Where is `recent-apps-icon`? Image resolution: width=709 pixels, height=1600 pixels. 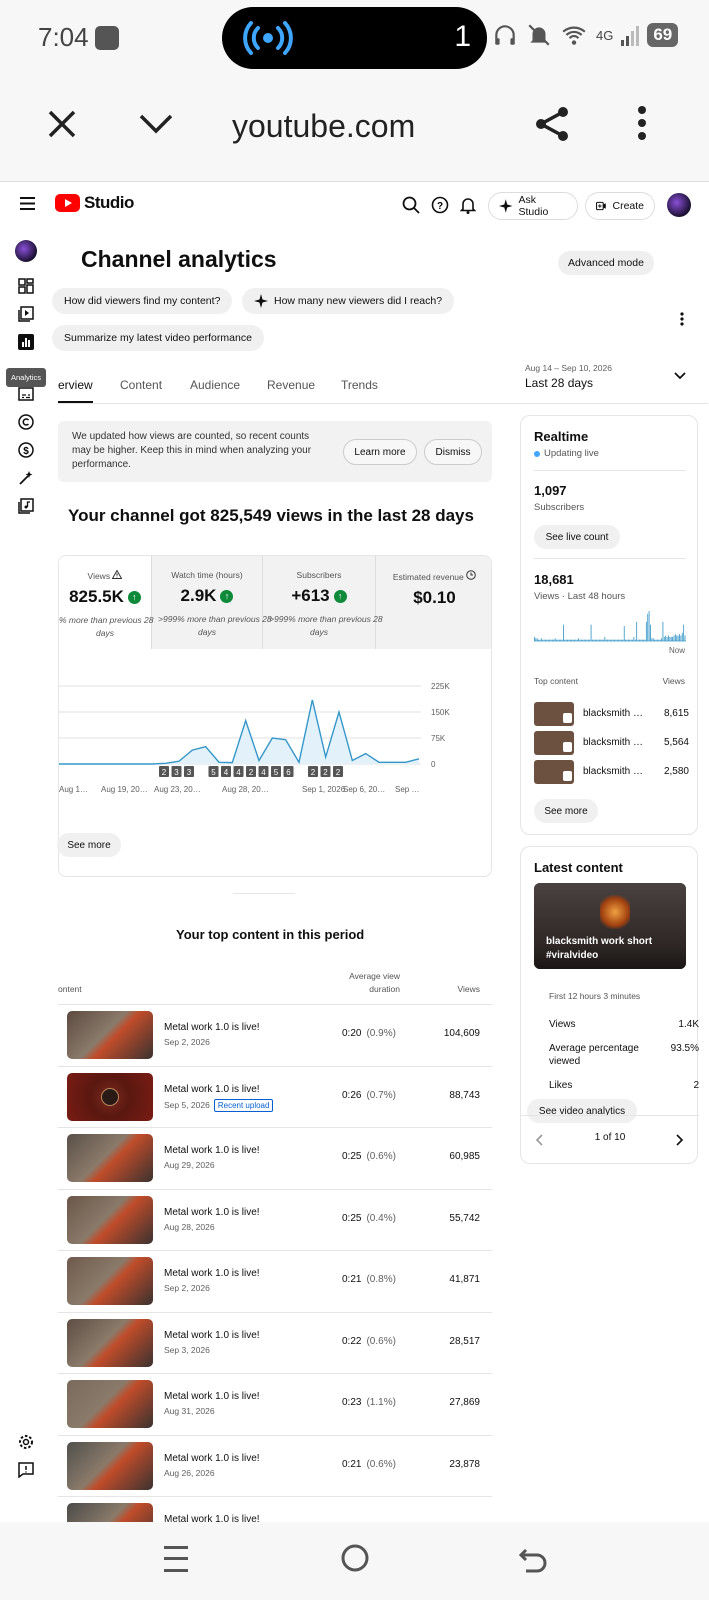
recent-apps-icon is located at coordinates (176, 1559).